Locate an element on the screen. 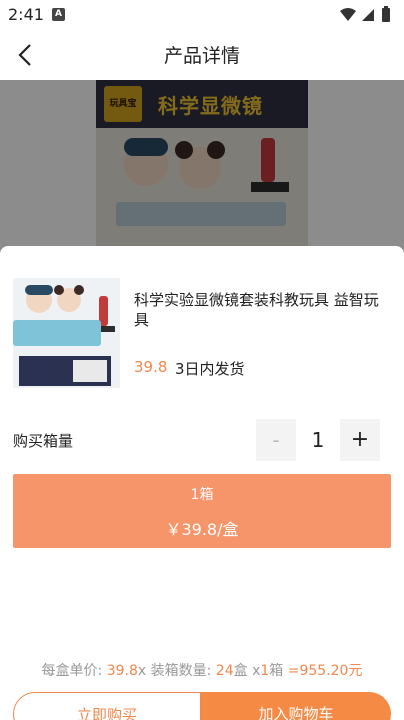 The width and height of the screenshot is (404, 720). total-price: =955.20元 is located at coordinates (325, 671).